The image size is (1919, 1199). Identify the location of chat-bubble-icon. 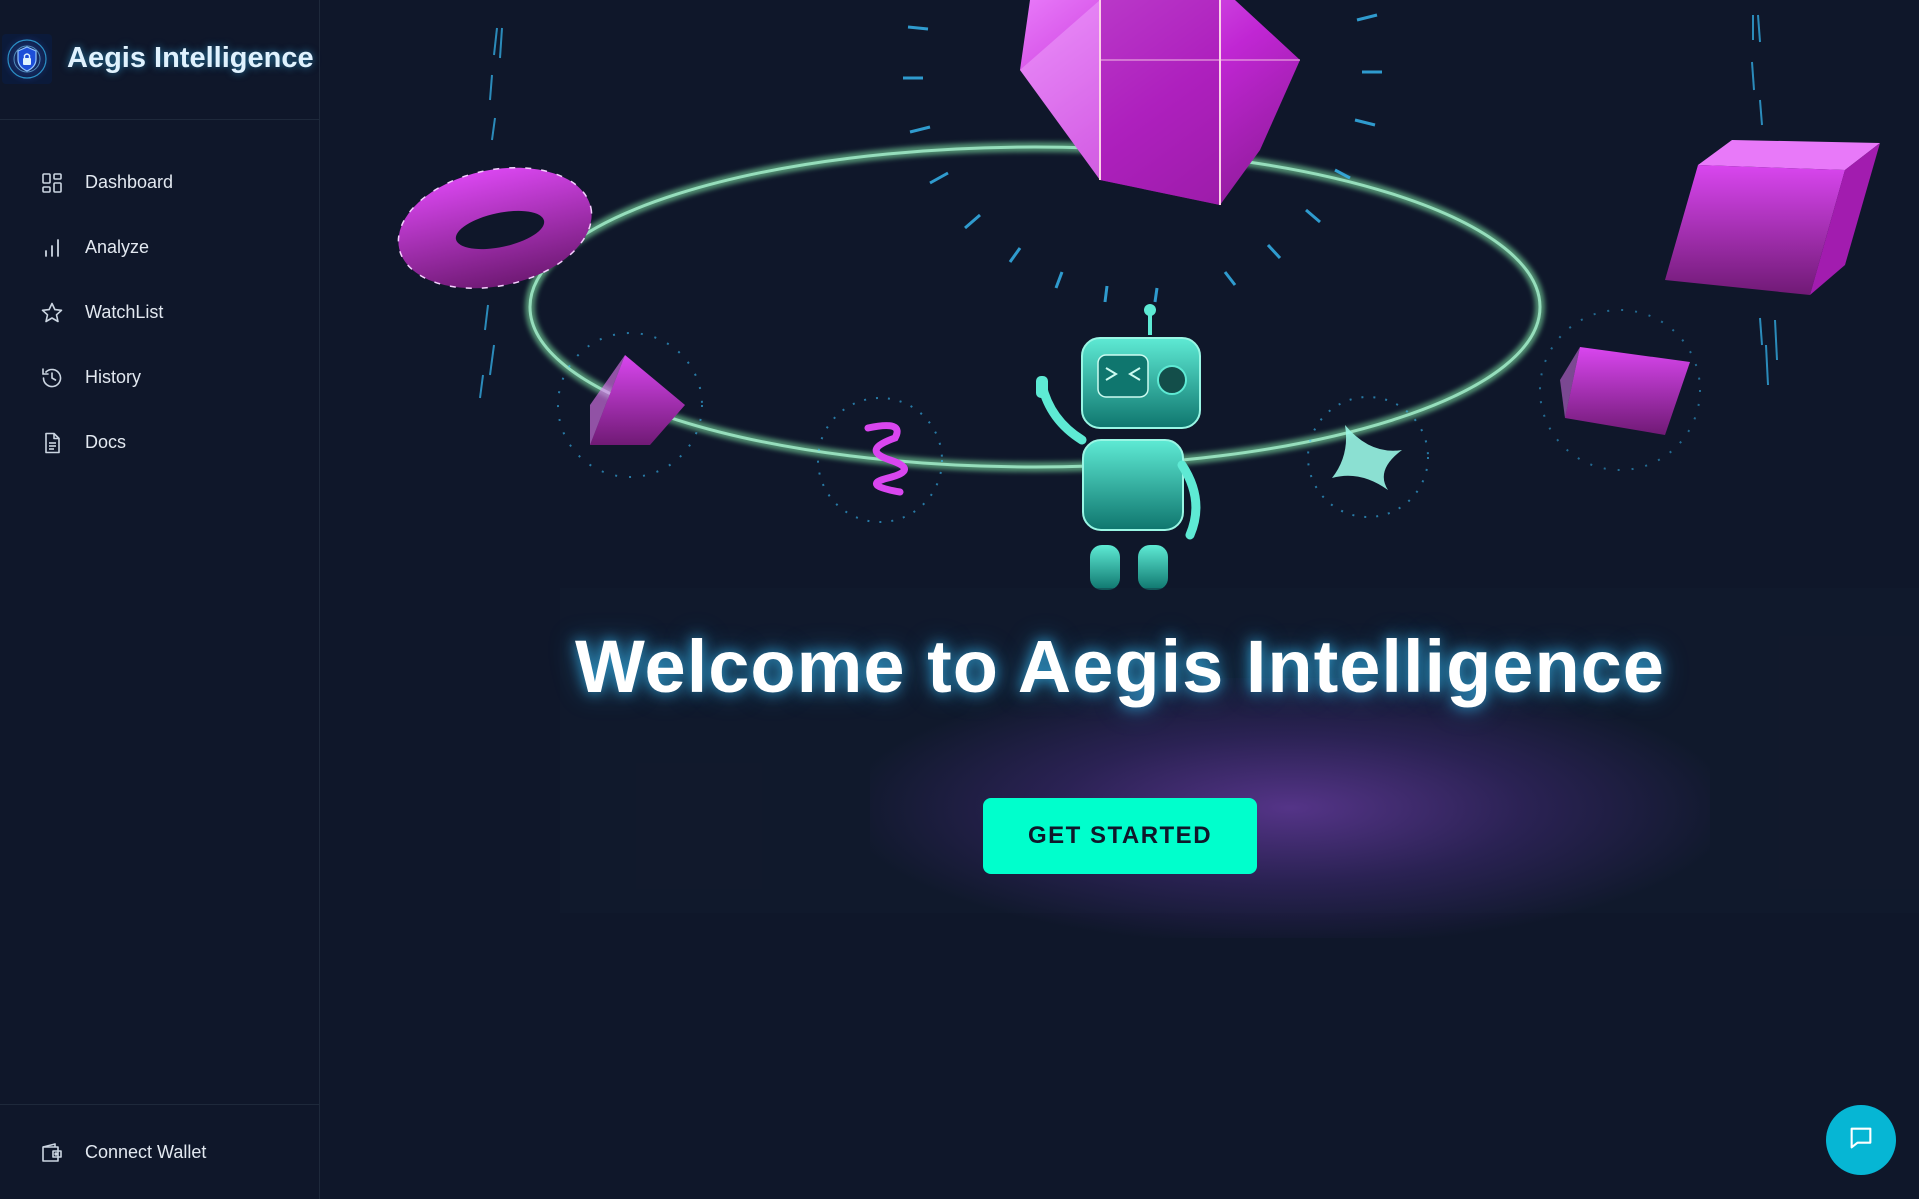
(1861, 1140).